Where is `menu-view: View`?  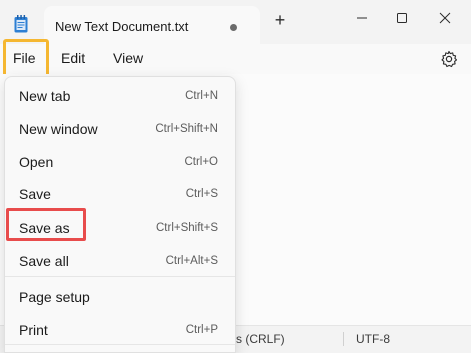 menu-view: View is located at coordinates (128, 58).